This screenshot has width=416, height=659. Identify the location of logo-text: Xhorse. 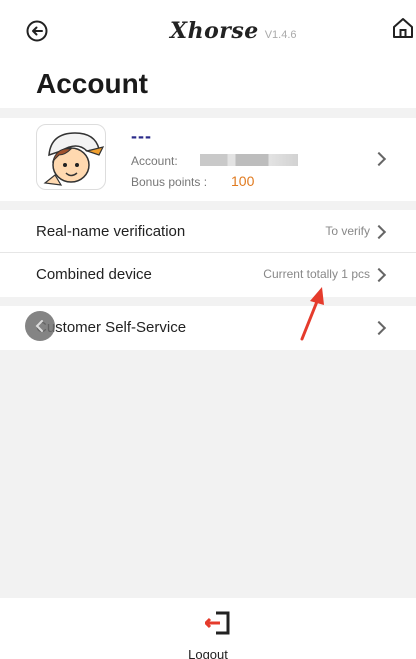
(214, 31).